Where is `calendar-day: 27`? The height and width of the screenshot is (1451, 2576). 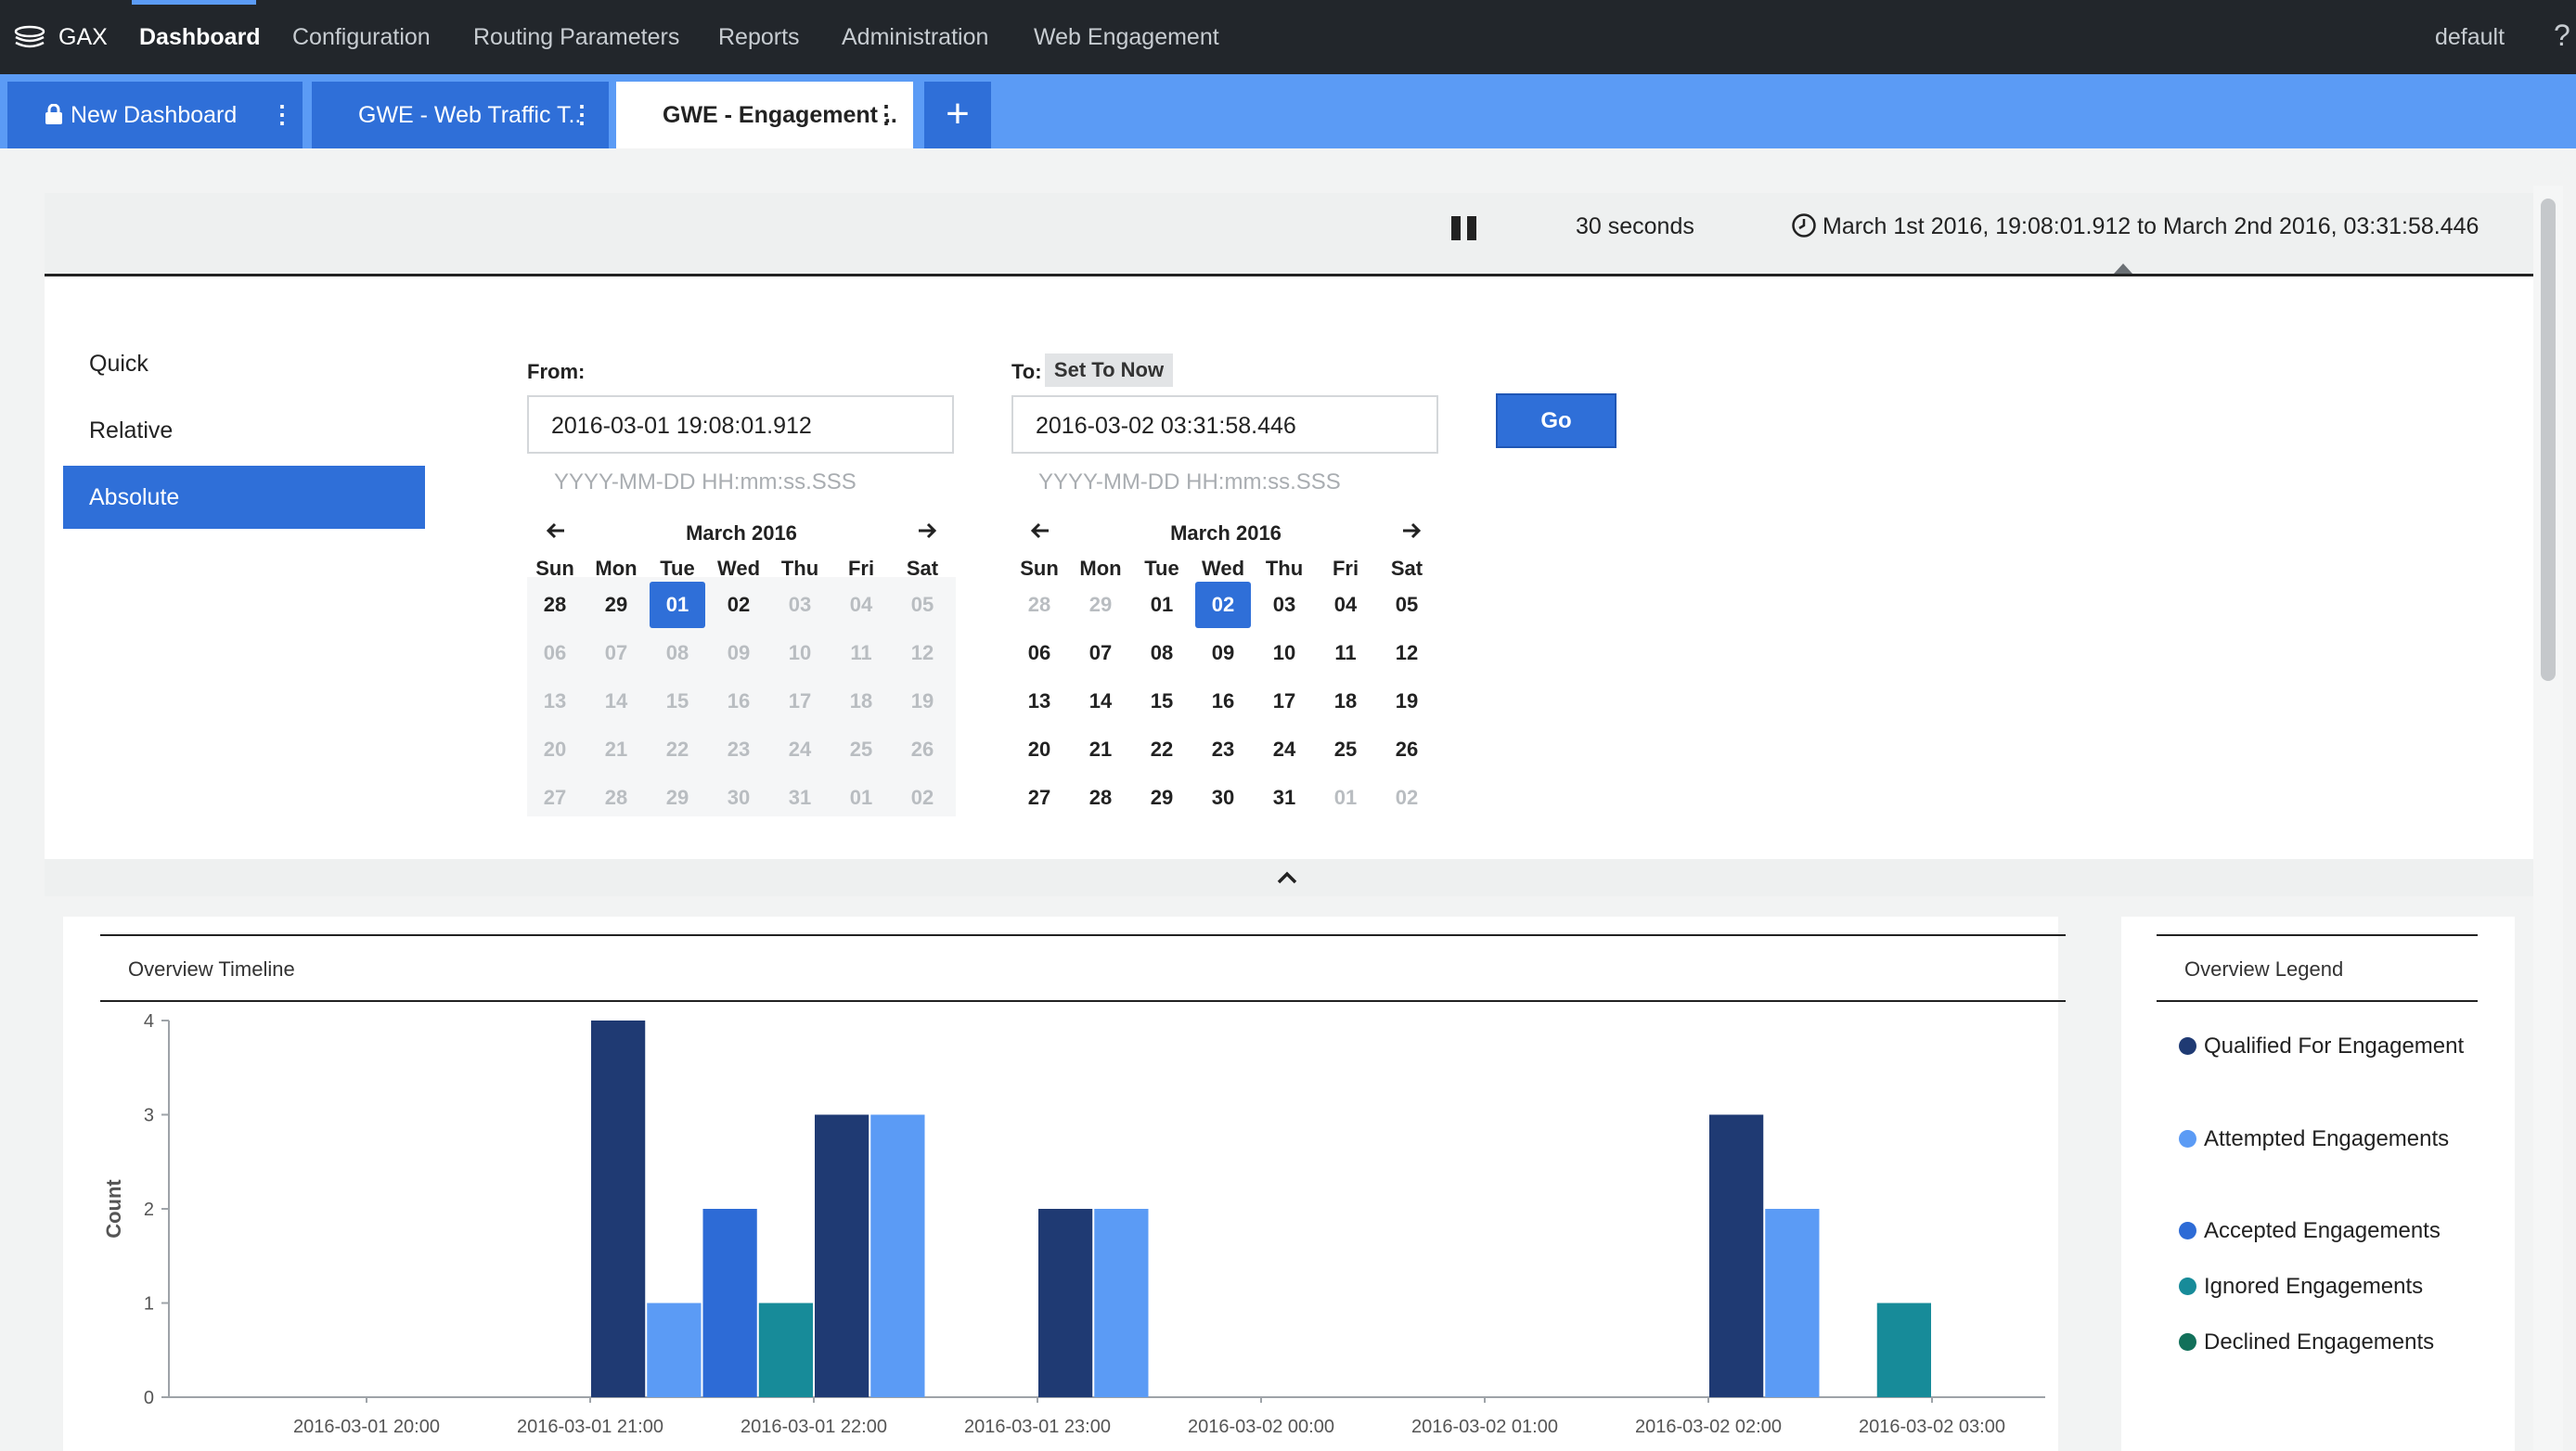 calendar-day: 27 is located at coordinates (1039, 798).